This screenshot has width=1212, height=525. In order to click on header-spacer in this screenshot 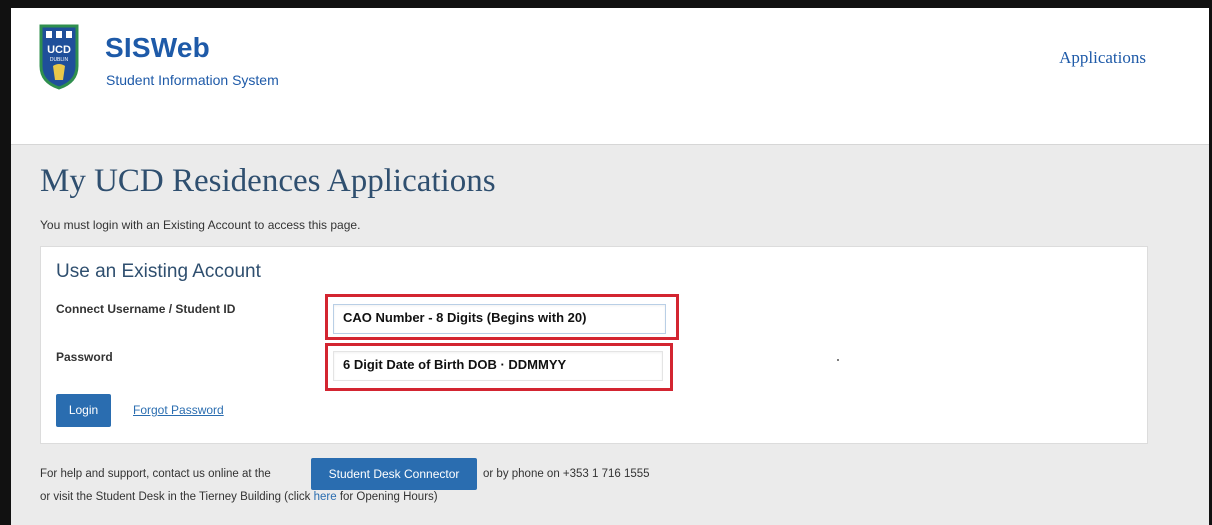, I will do `click(610, 124)`.